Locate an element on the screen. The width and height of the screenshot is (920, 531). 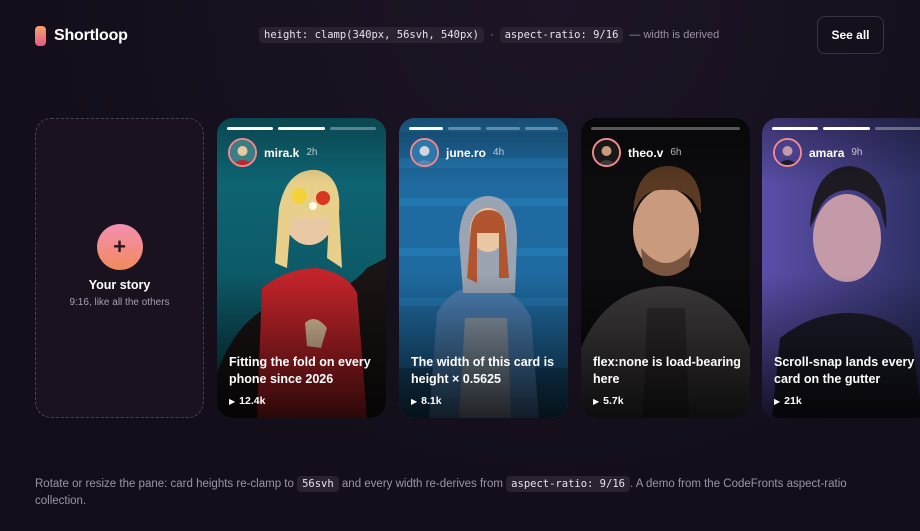
story-age: 2h is located at coordinates (312, 152).